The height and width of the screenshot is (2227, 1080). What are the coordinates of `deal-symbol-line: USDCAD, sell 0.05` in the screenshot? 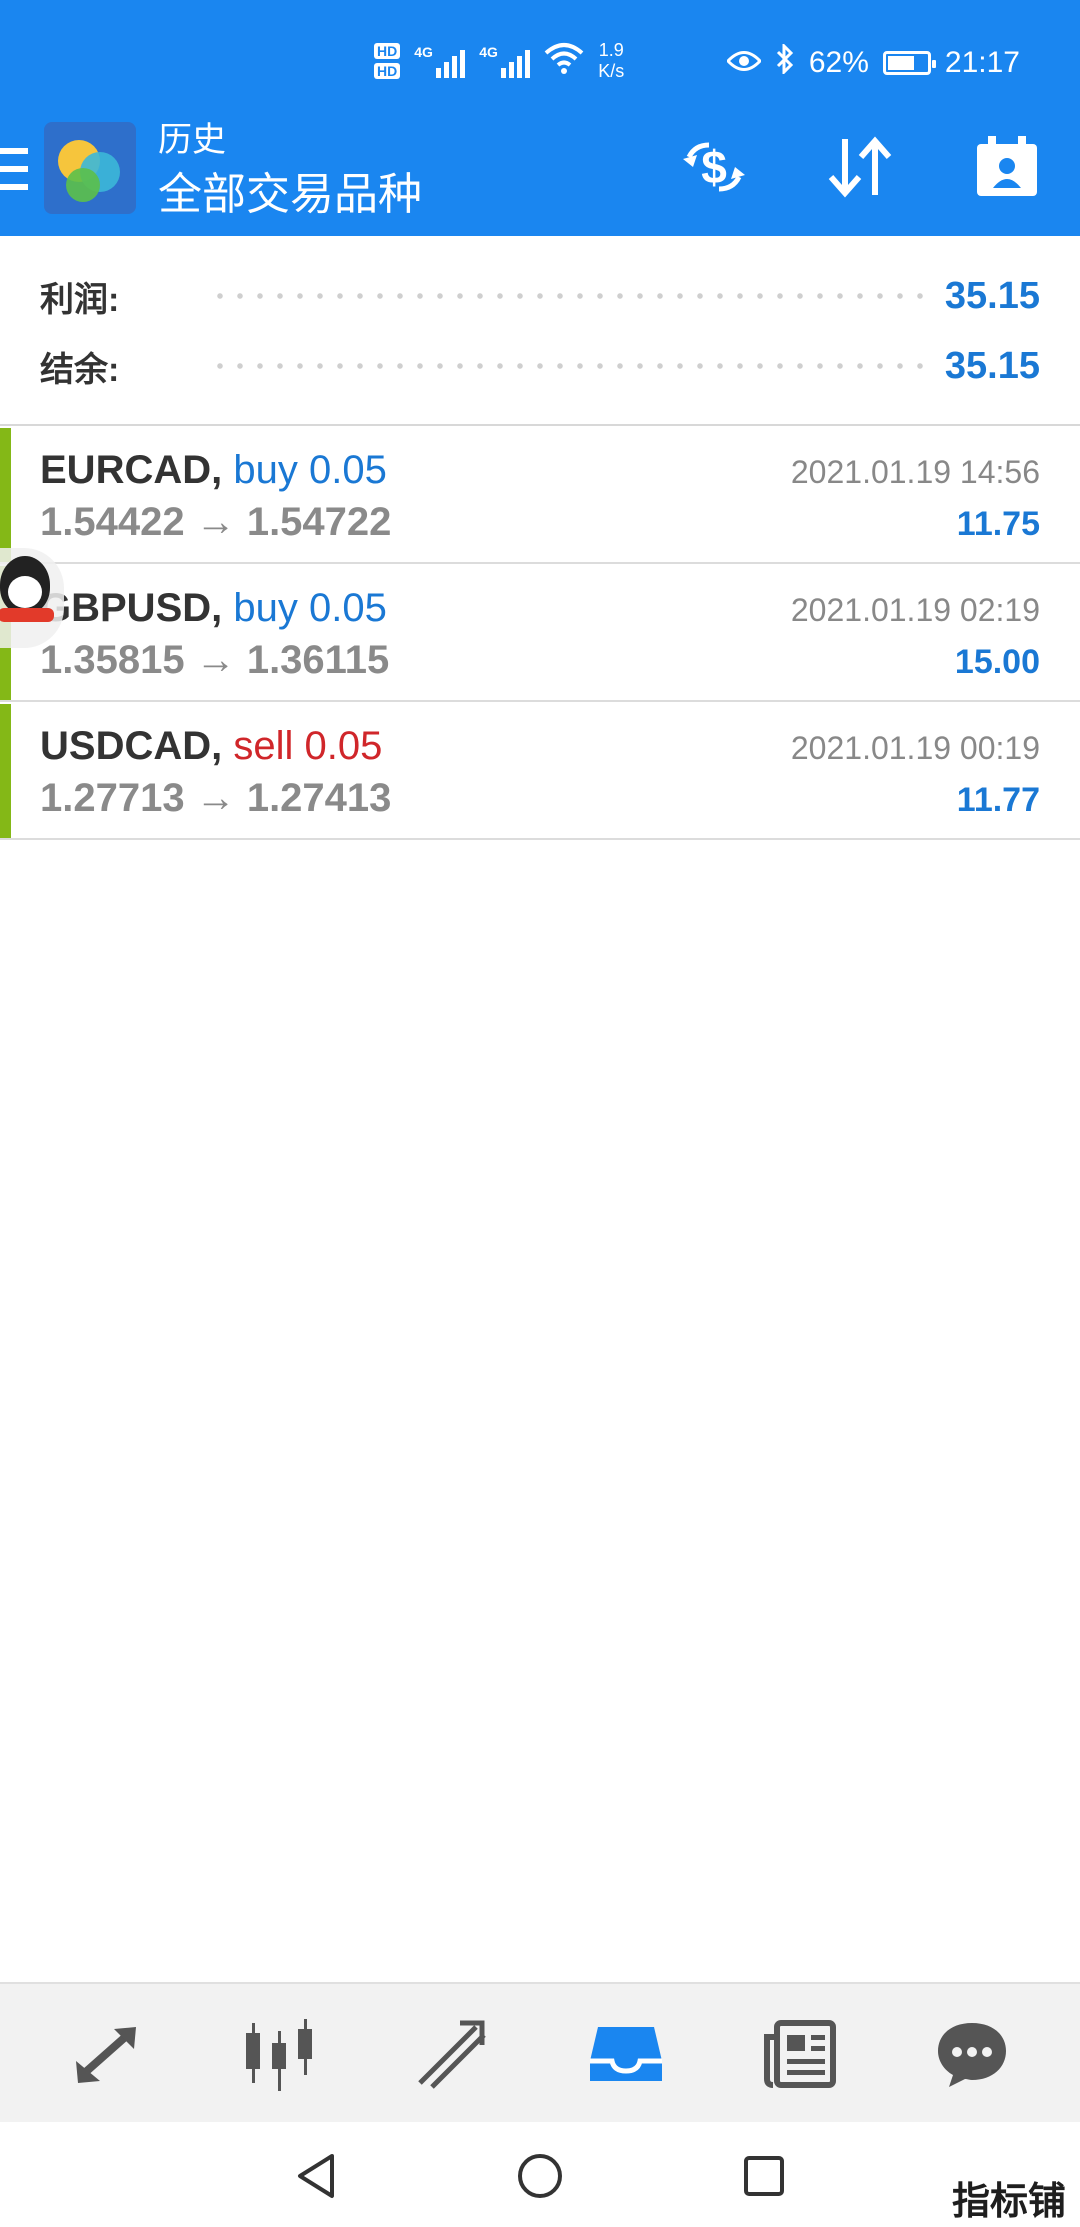 It's located at (211, 746).